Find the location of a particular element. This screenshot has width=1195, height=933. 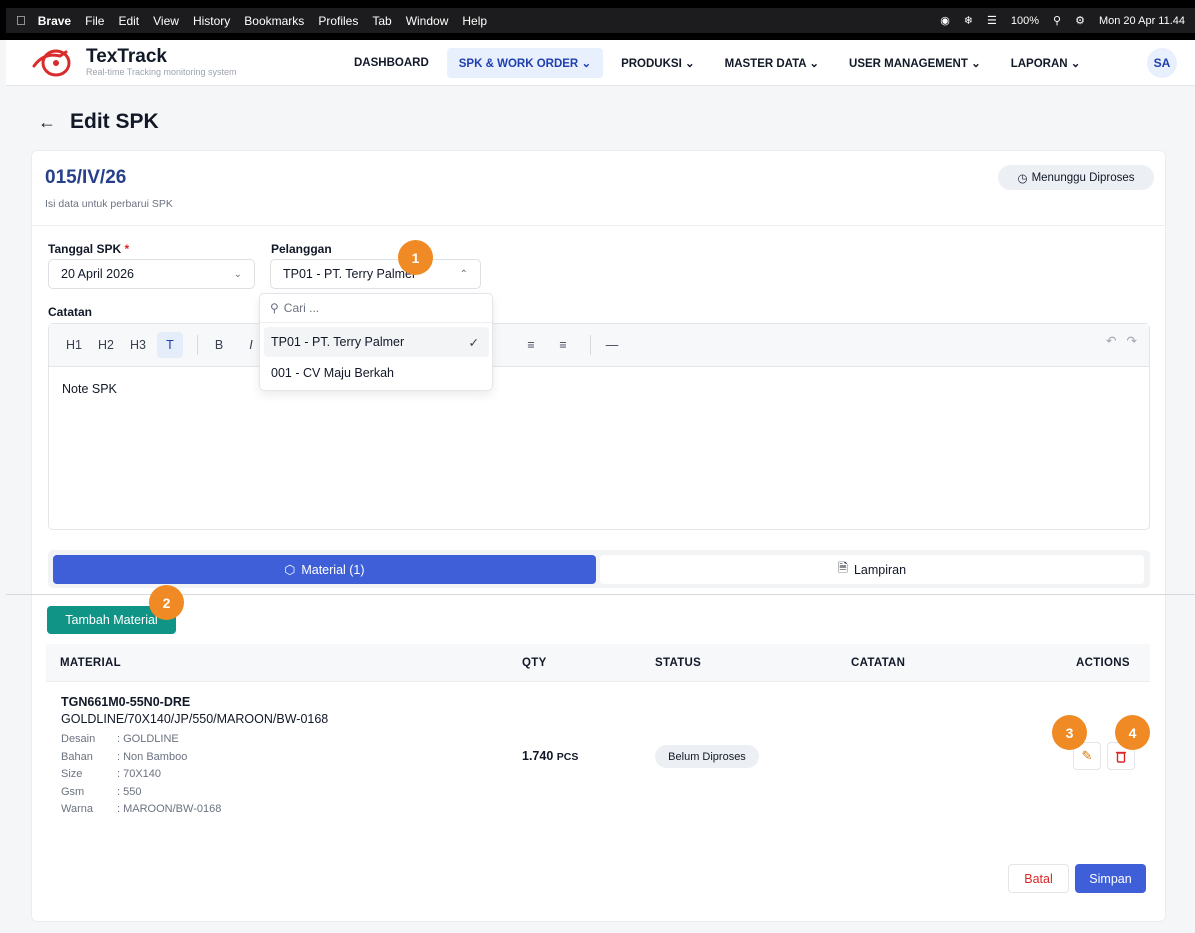

nav-user-management-label: USER MANAGEMENT is located at coordinates (908, 63).